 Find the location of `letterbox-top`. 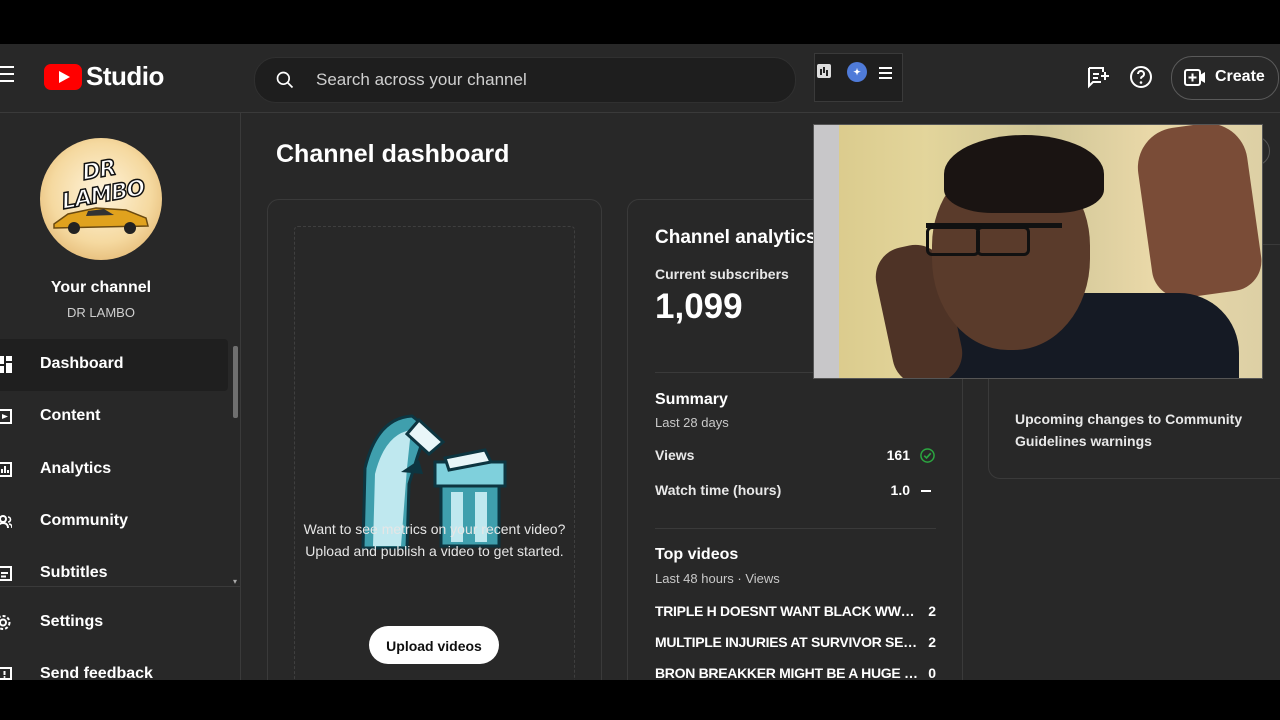

letterbox-top is located at coordinates (640, 22).